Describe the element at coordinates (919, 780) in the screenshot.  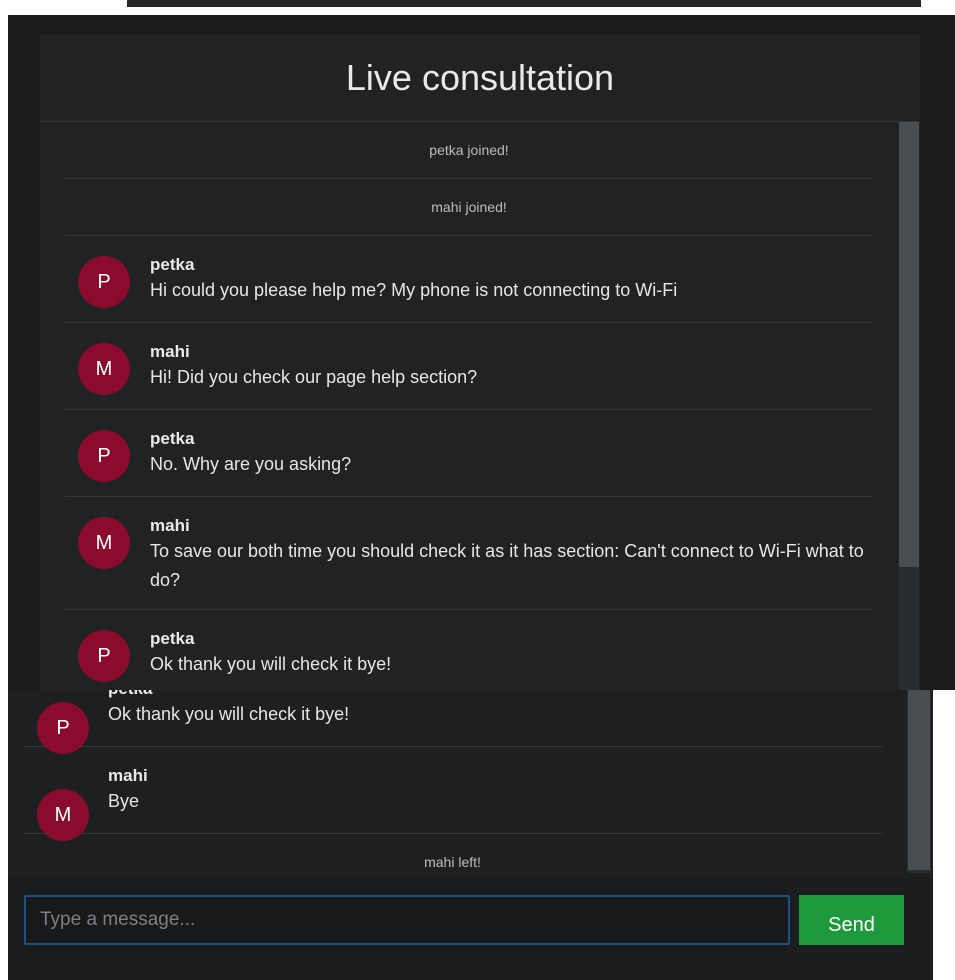
I see `scrollbar-thumb-lower` at that location.